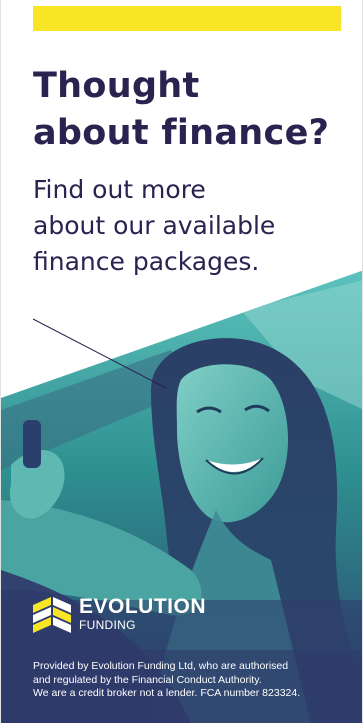 The image size is (363, 723). What do you see at coordinates (107, 625) in the screenshot?
I see `logo-word-funding: FUNDING` at bounding box center [107, 625].